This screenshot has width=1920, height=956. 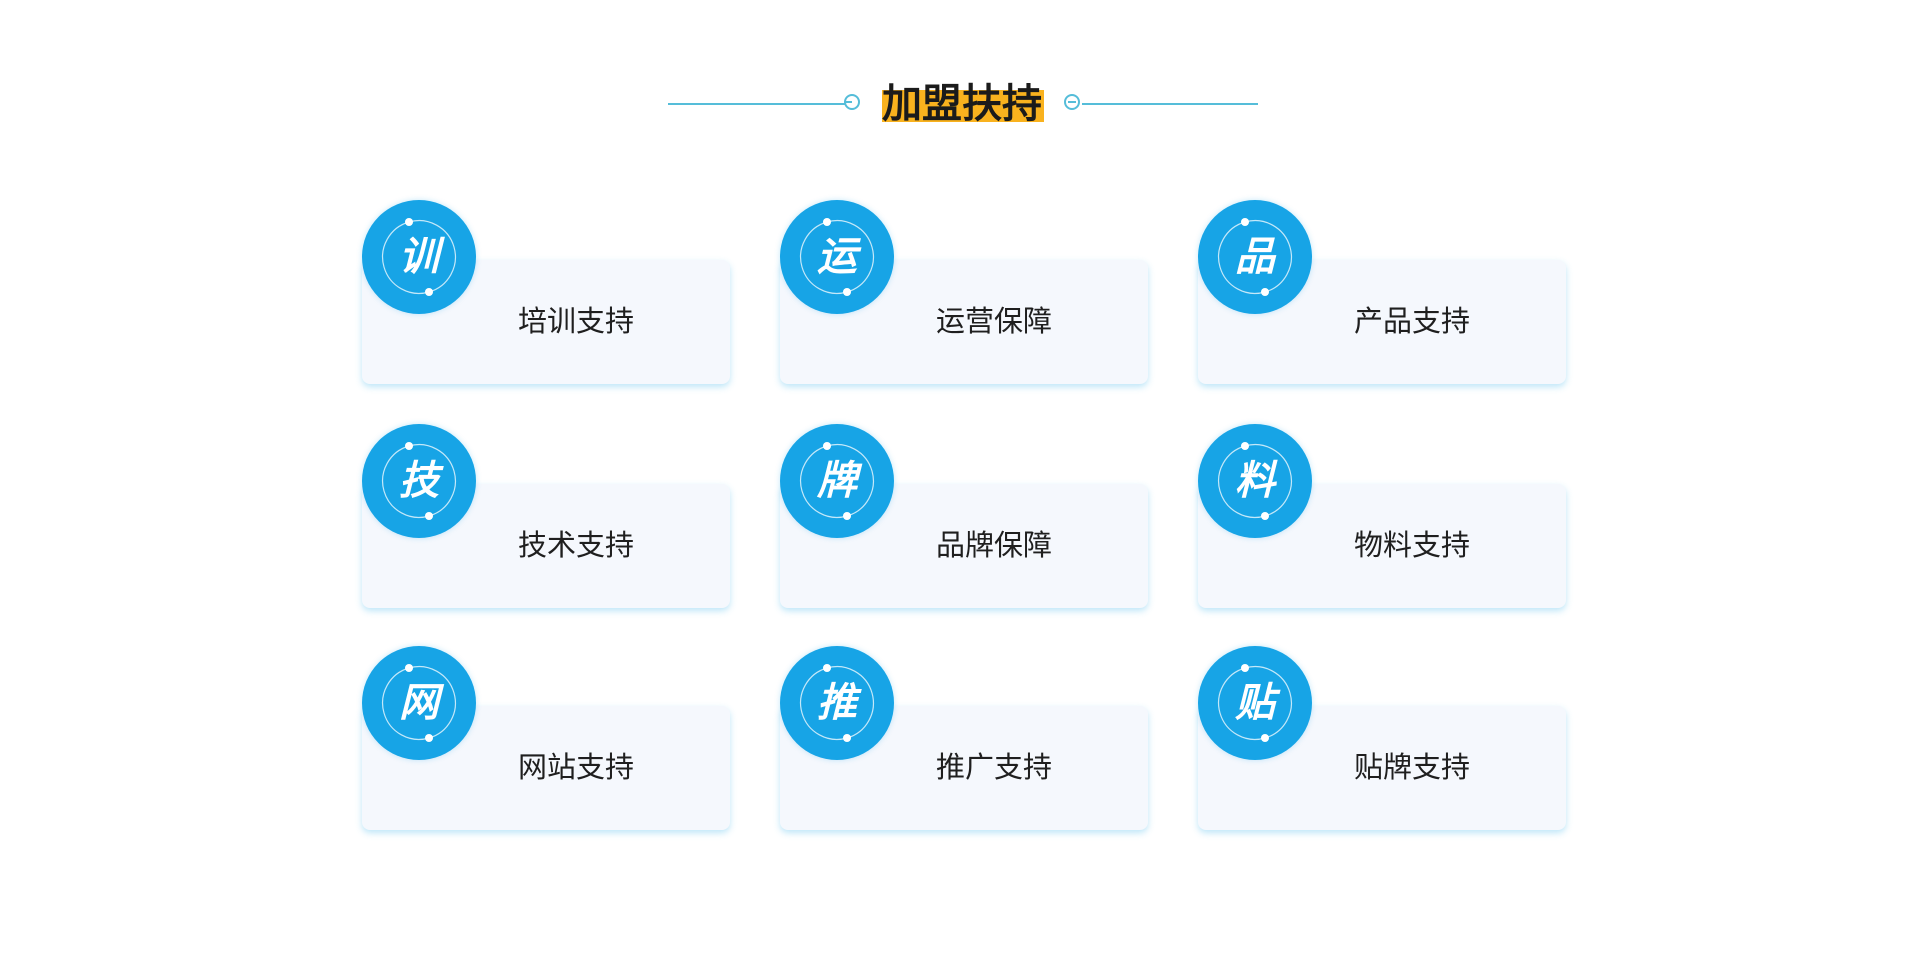 I want to click on materials-badge-icon: 料, so click(x=1255, y=481).